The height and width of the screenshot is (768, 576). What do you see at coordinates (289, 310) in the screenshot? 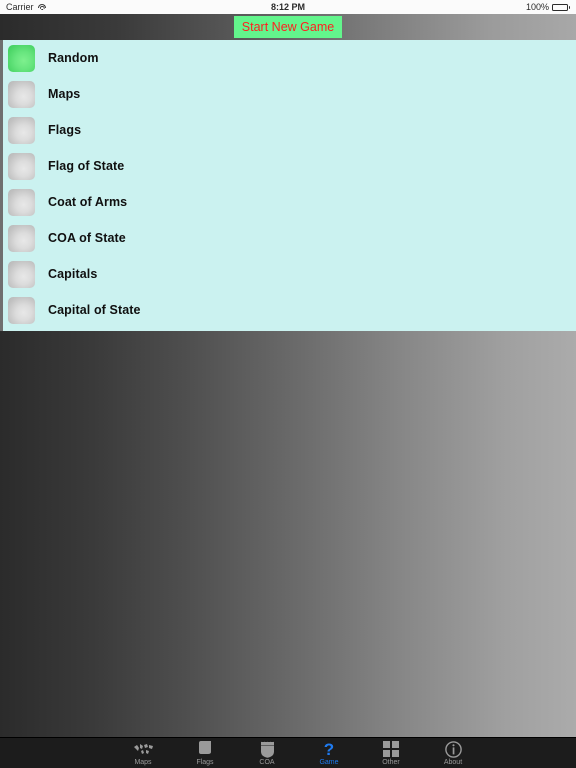
I see `list-item: Capital of State` at bounding box center [289, 310].